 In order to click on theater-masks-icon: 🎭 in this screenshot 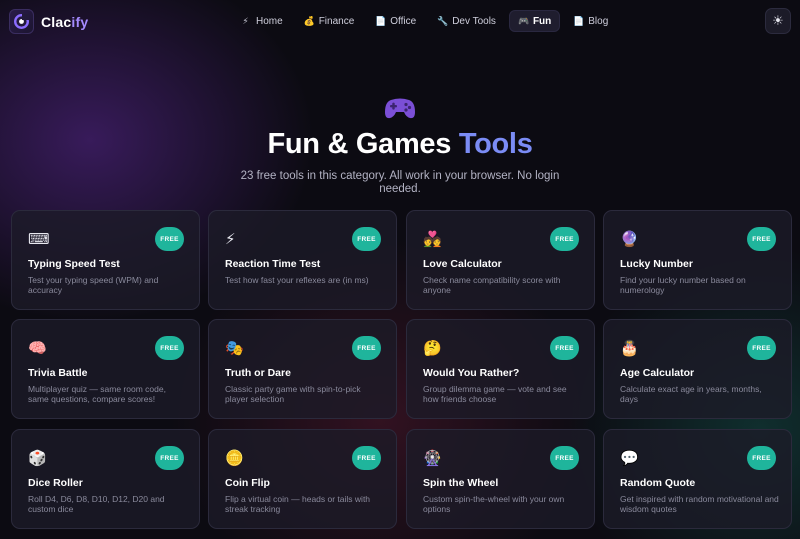, I will do `click(234, 348)`.